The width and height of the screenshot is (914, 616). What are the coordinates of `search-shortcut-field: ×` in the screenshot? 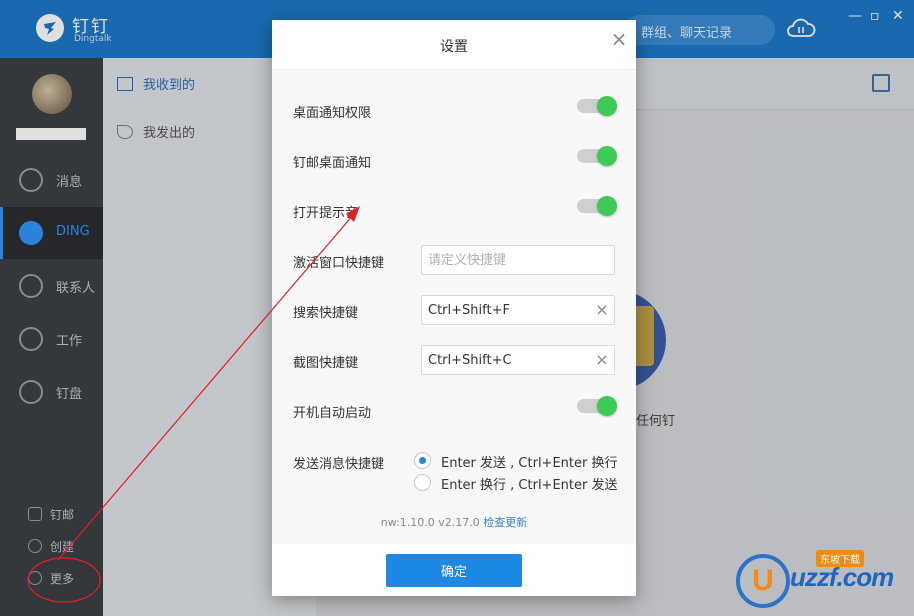 It's located at (518, 310).